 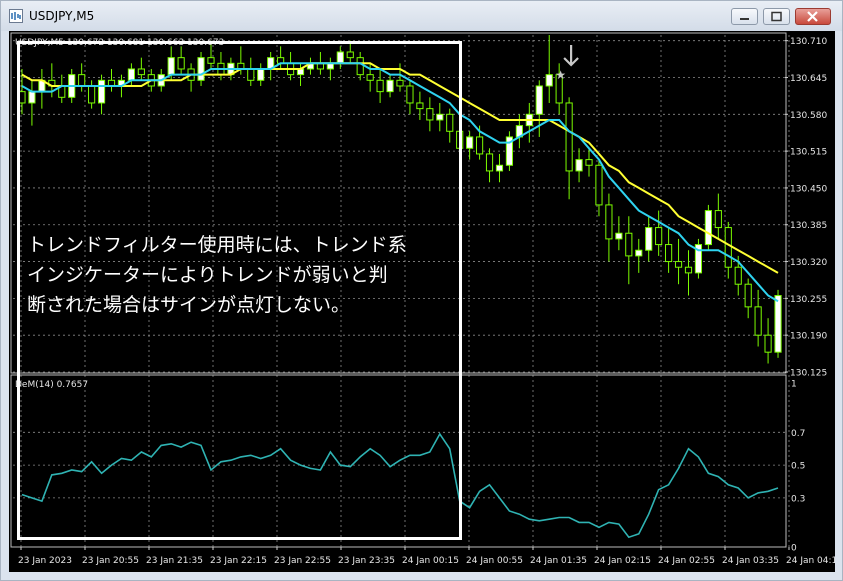 What do you see at coordinates (808, 300) in the screenshot?
I see `price-tick-label: 130.255` at bounding box center [808, 300].